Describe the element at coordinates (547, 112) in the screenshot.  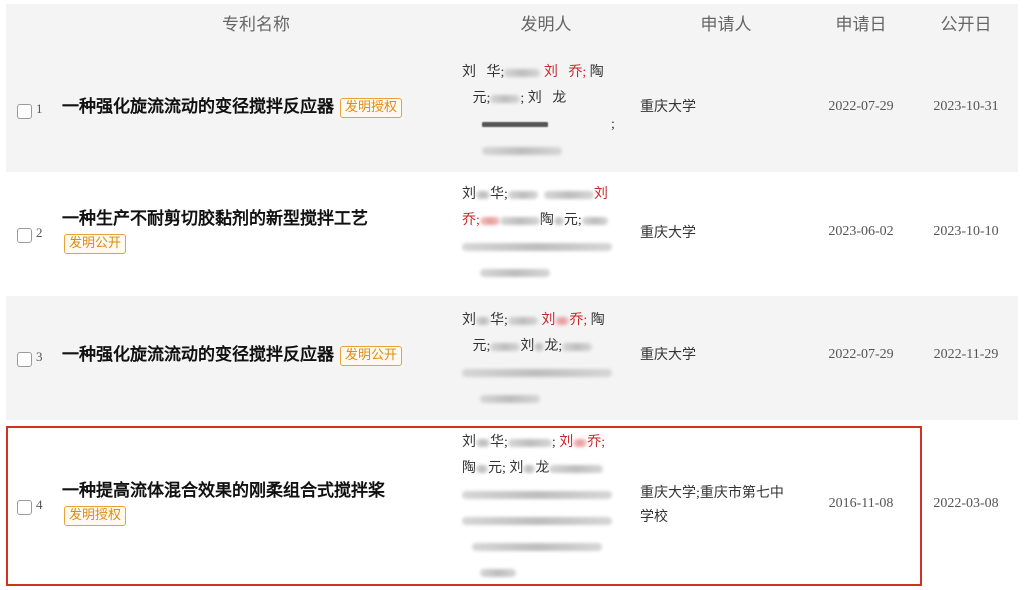
I see `inventor-list: 刘 华; 刘 乔; 陶 元; ; 刘 龙 ;` at that location.